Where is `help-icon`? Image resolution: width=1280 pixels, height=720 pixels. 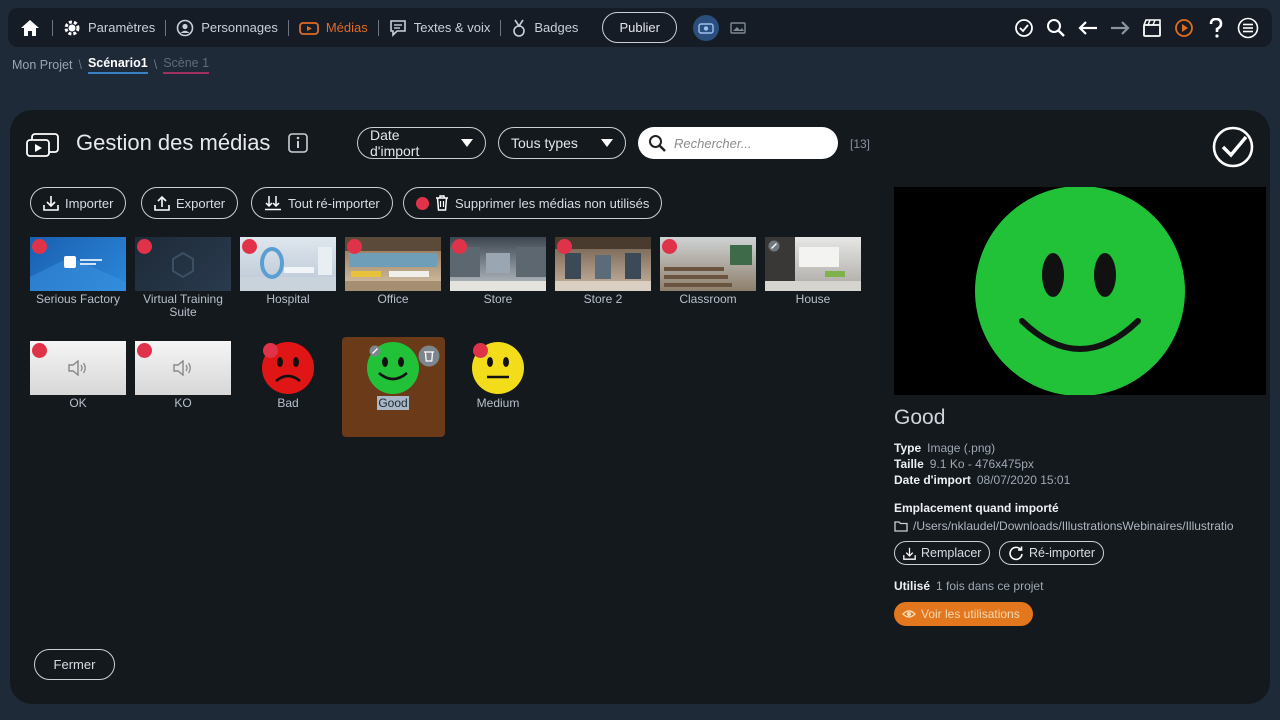
help-icon is located at coordinates (1216, 27).